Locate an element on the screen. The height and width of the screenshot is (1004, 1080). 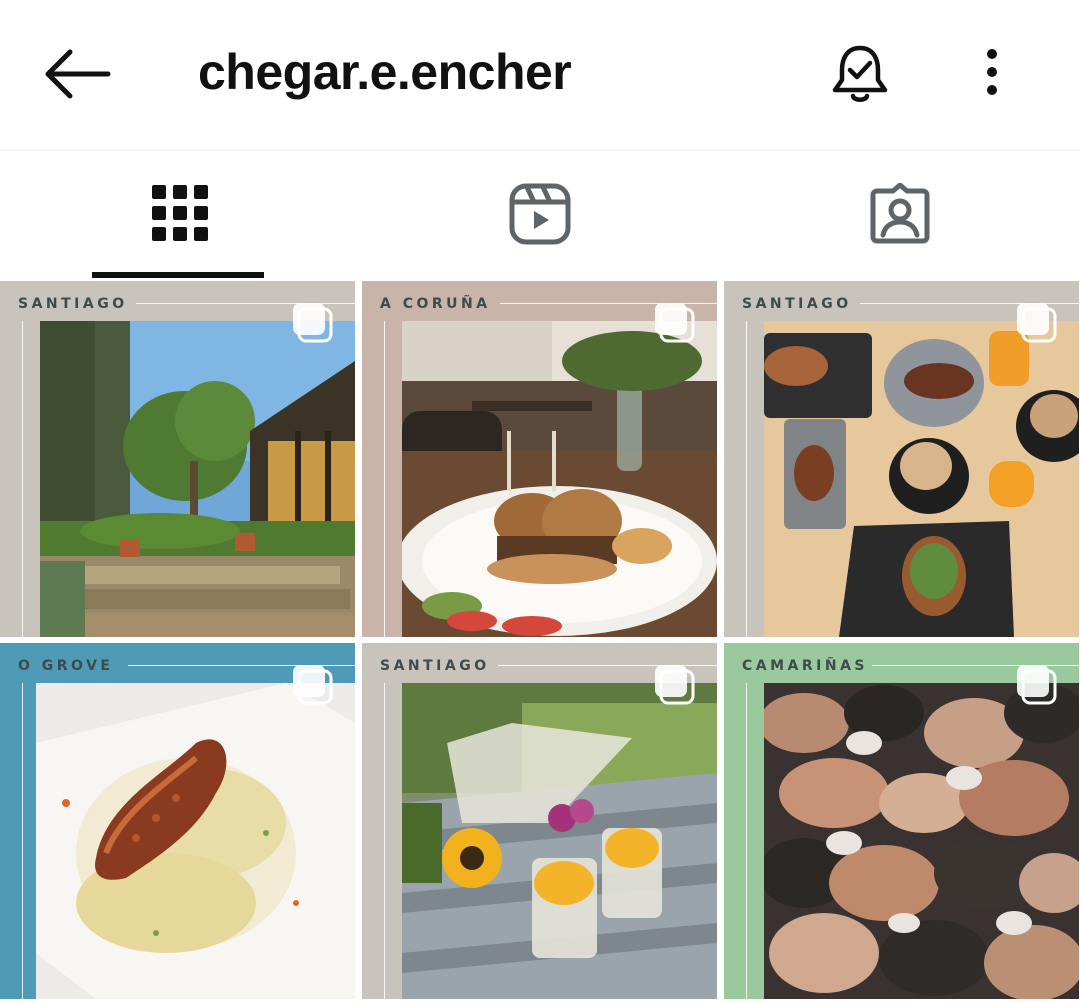
post-tile: CAMARIÑAS is located at coordinates (901, 821).